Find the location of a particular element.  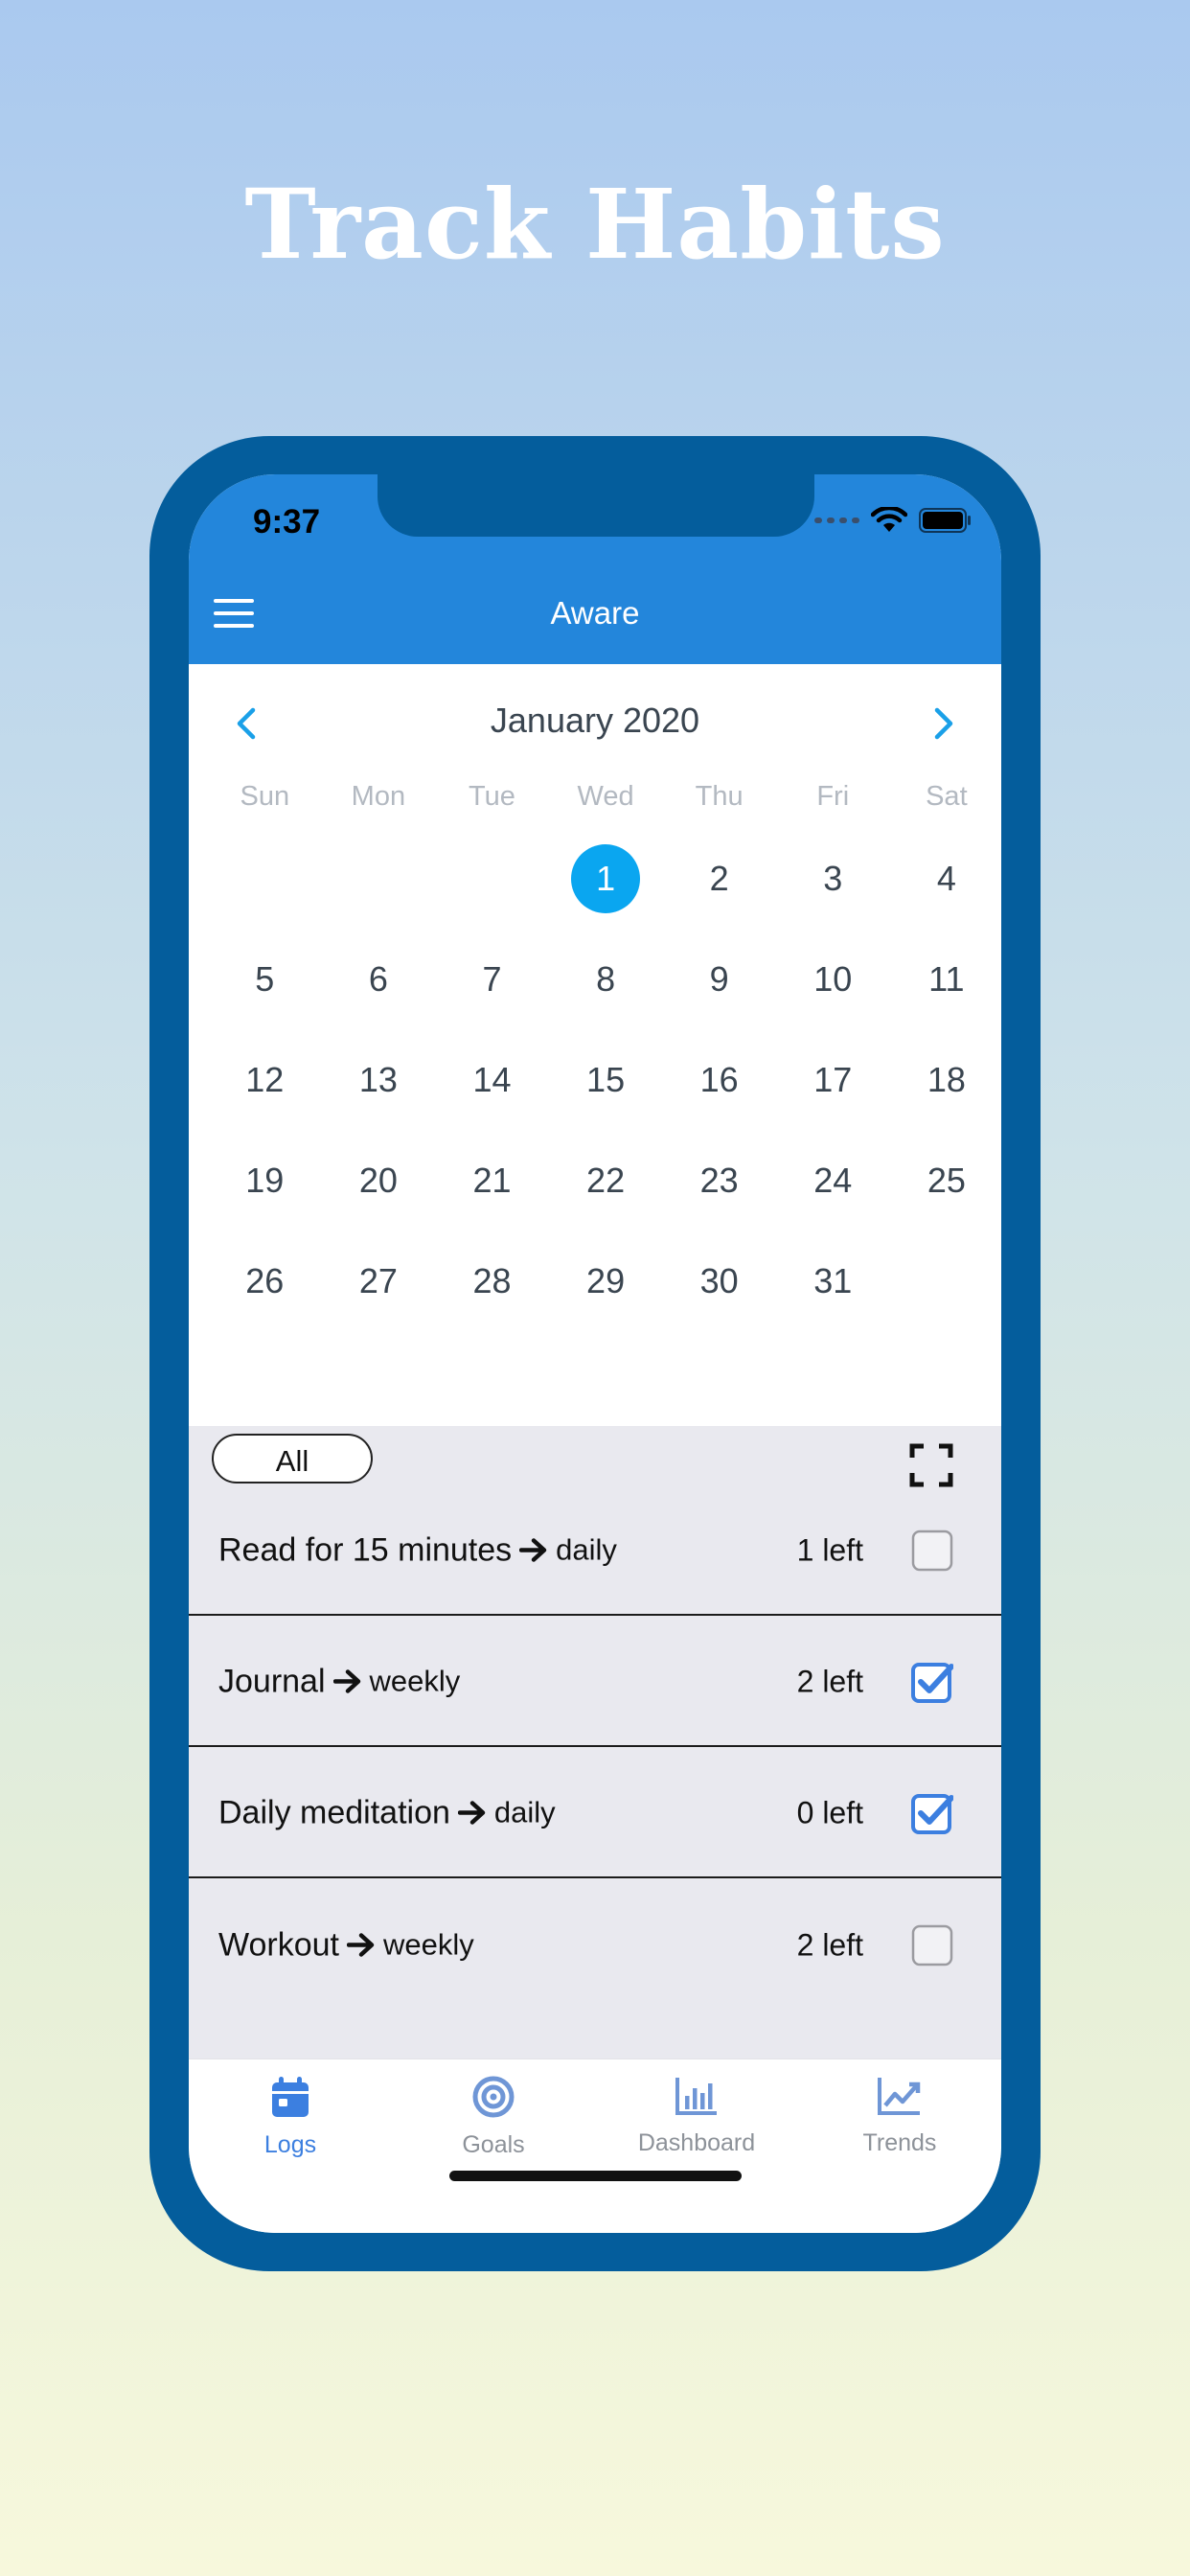

day-cell: 10 is located at coordinates (833, 996).